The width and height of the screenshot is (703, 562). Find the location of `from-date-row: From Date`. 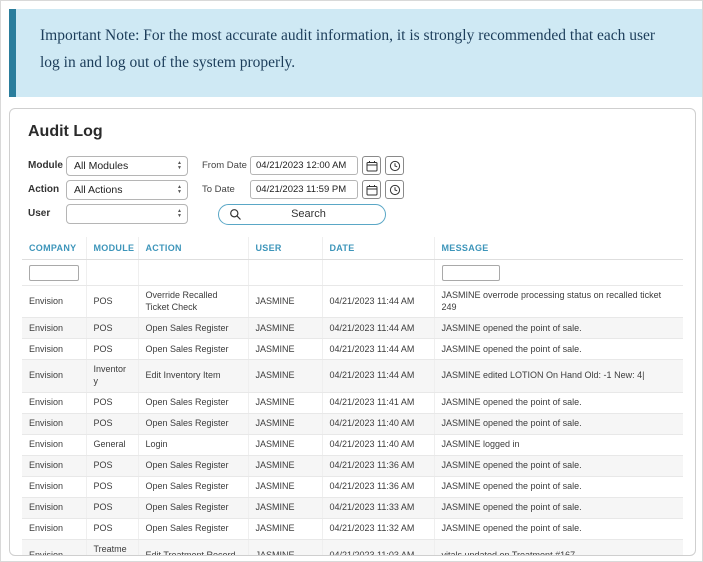

from-date-row: From Date is located at coordinates (303, 165).